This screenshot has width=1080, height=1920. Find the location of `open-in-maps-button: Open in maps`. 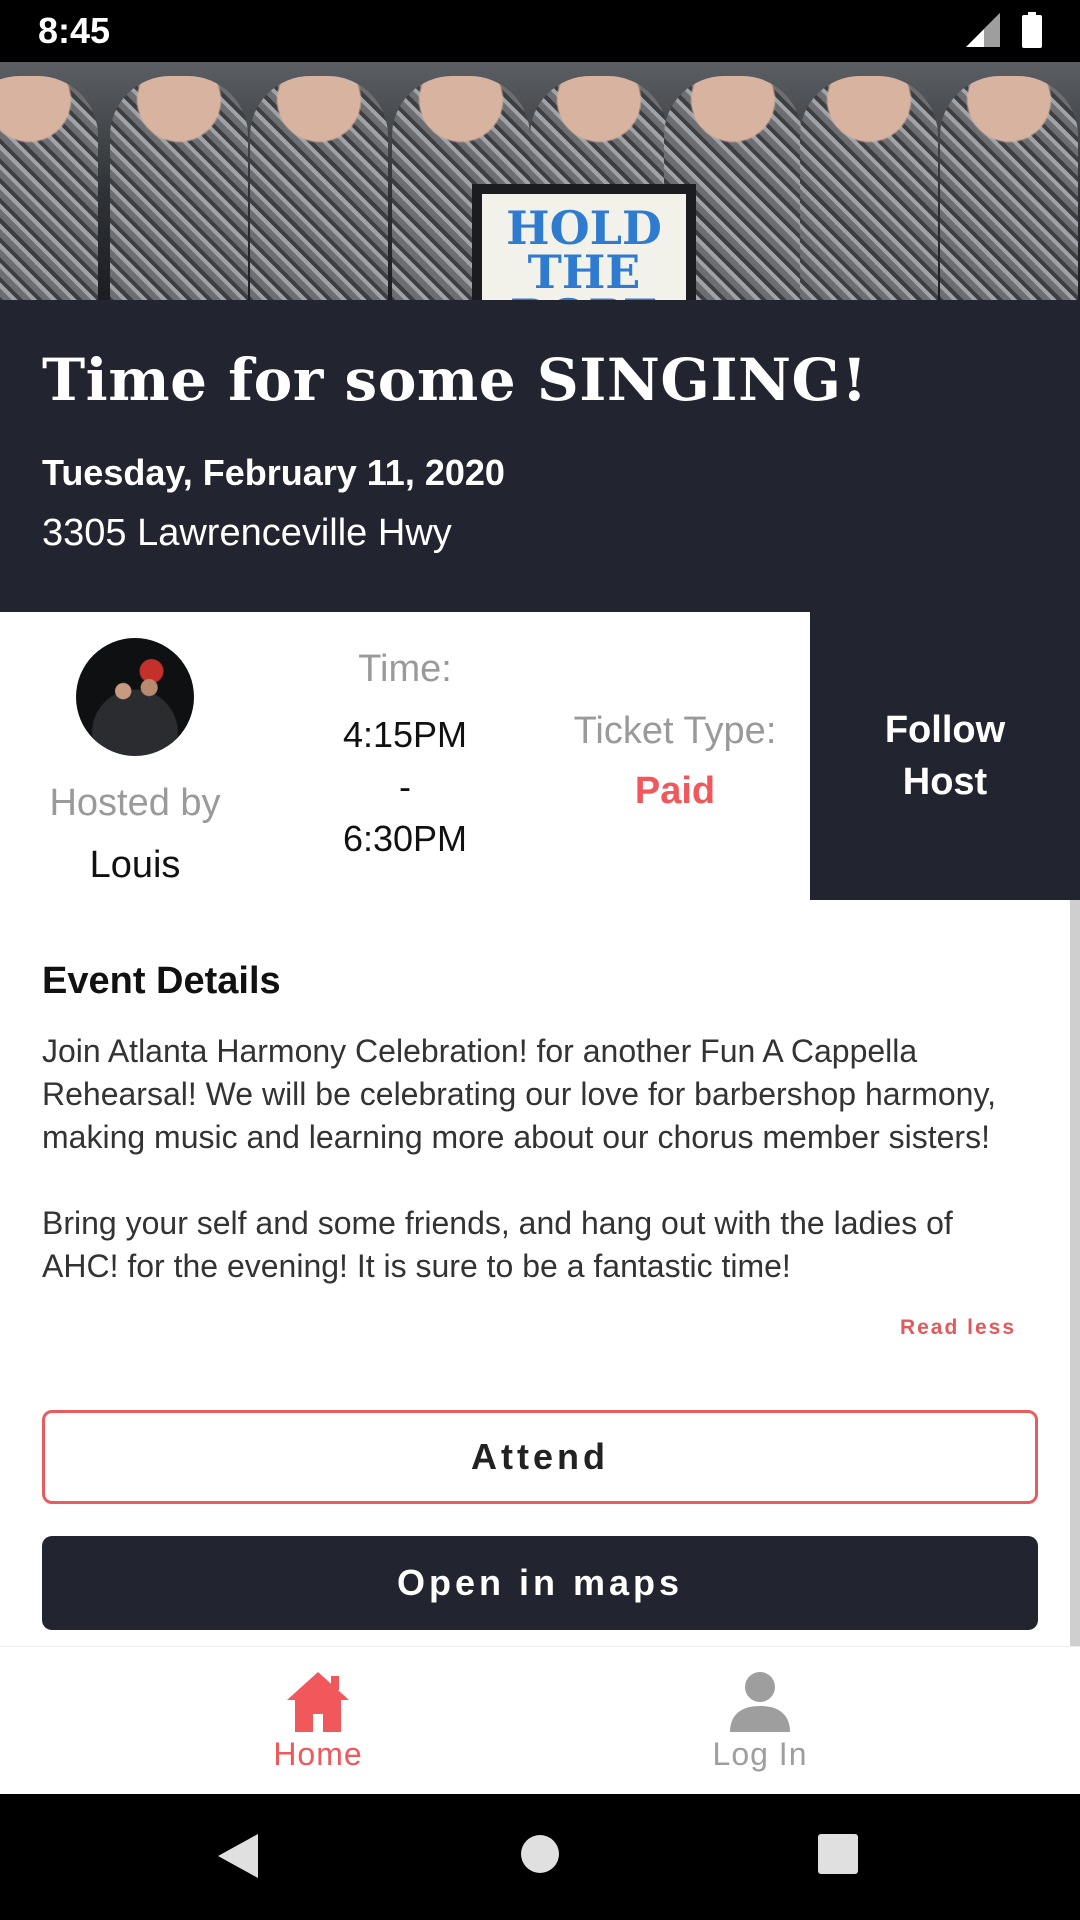

open-in-maps-button: Open in maps is located at coordinates (540, 1583).